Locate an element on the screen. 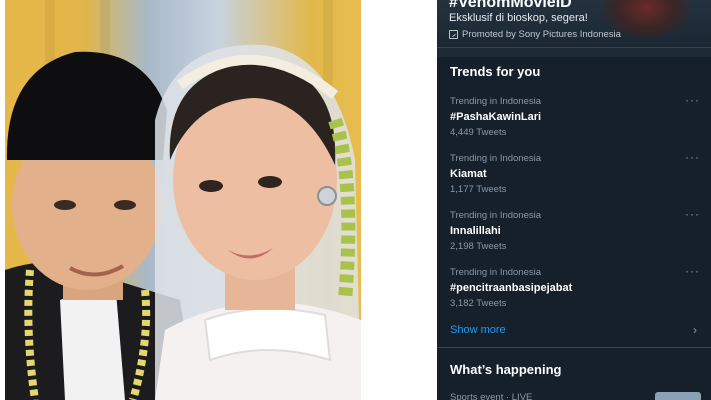 The height and width of the screenshot is (400, 711). chevron-right-icon: › is located at coordinates (695, 330).